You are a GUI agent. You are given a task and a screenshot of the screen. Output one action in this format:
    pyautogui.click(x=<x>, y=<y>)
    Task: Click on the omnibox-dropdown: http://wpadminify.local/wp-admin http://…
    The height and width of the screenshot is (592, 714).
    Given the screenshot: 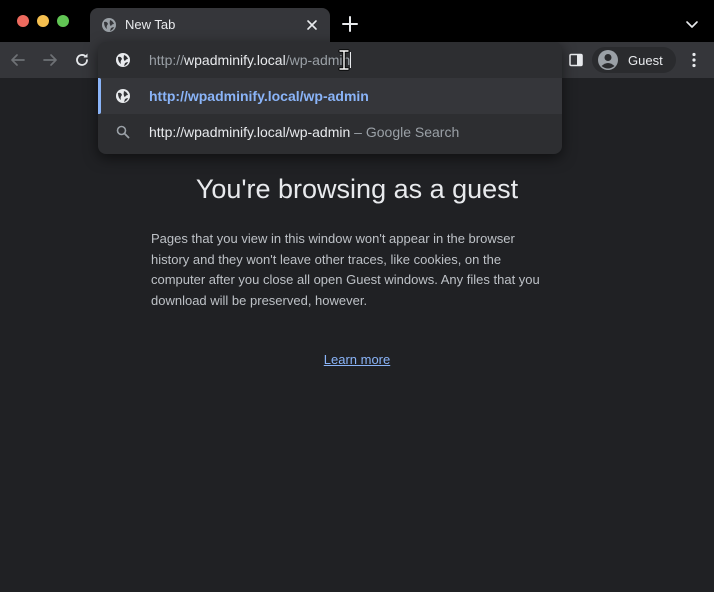 What is the action you would take?
    pyautogui.click(x=330, y=98)
    